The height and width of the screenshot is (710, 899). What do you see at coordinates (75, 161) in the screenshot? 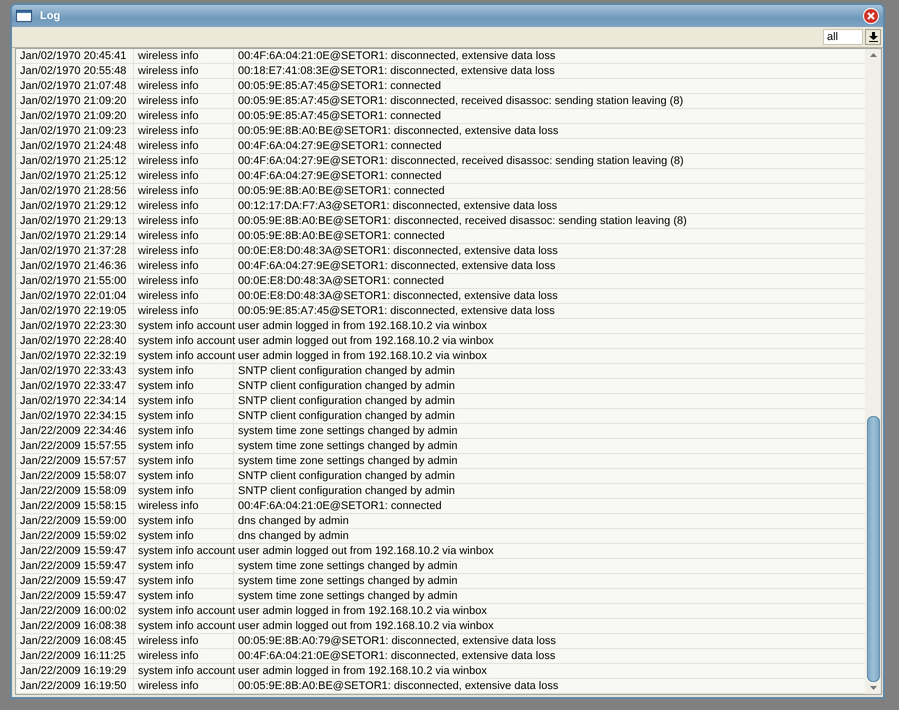
I see `time-cell: Jan/02/1970 21:25:12` at bounding box center [75, 161].